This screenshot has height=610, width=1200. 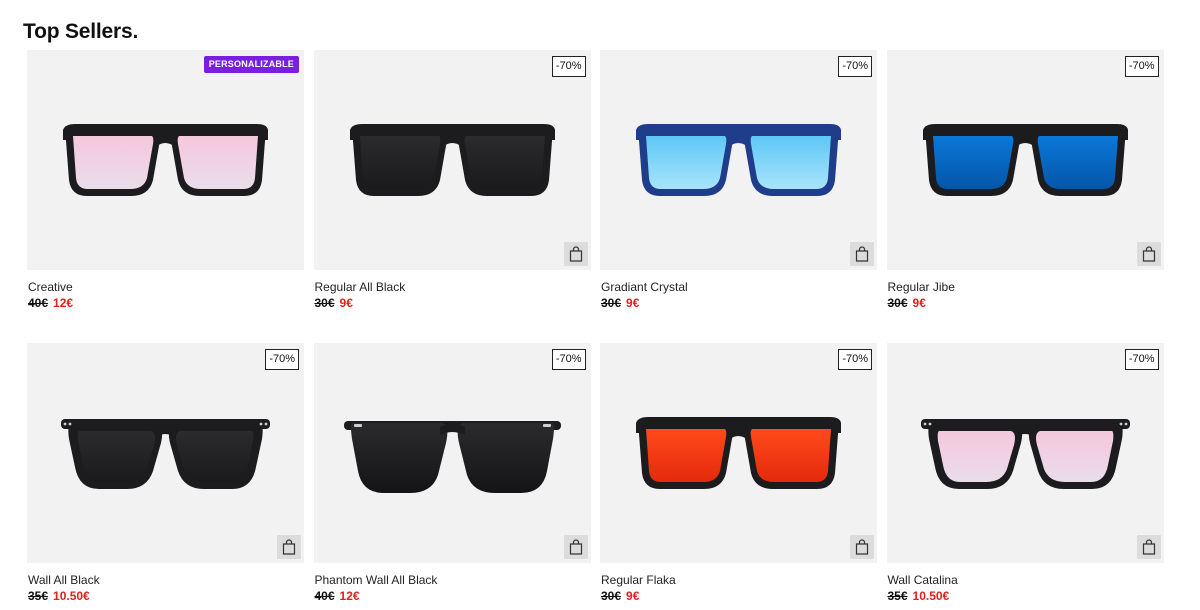 What do you see at coordinates (921, 287) in the screenshot?
I see `product-name: Regular Jibe` at bounding box center [921, 287].